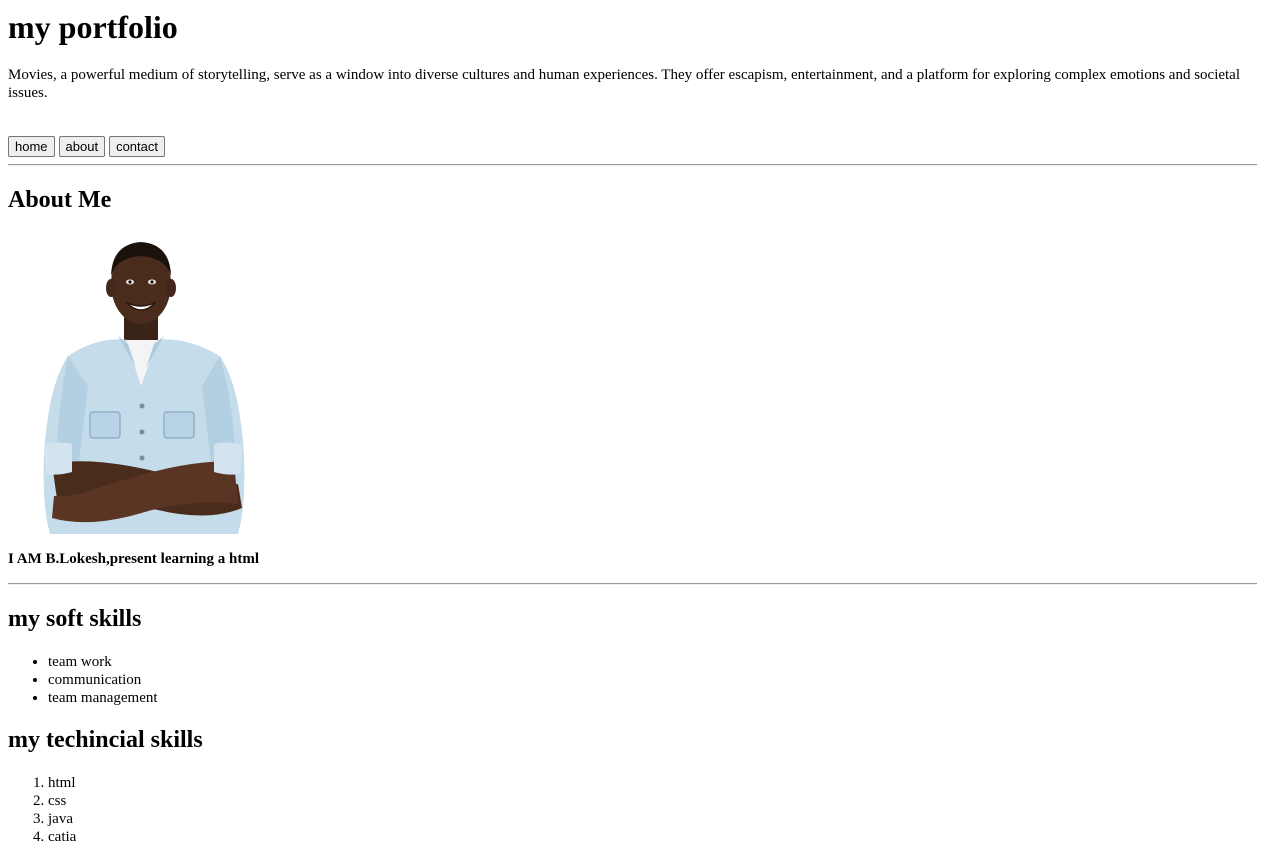 The height and width of the screenshot is (860, 1265). I want to click on profile-photo, so click(144, 388).